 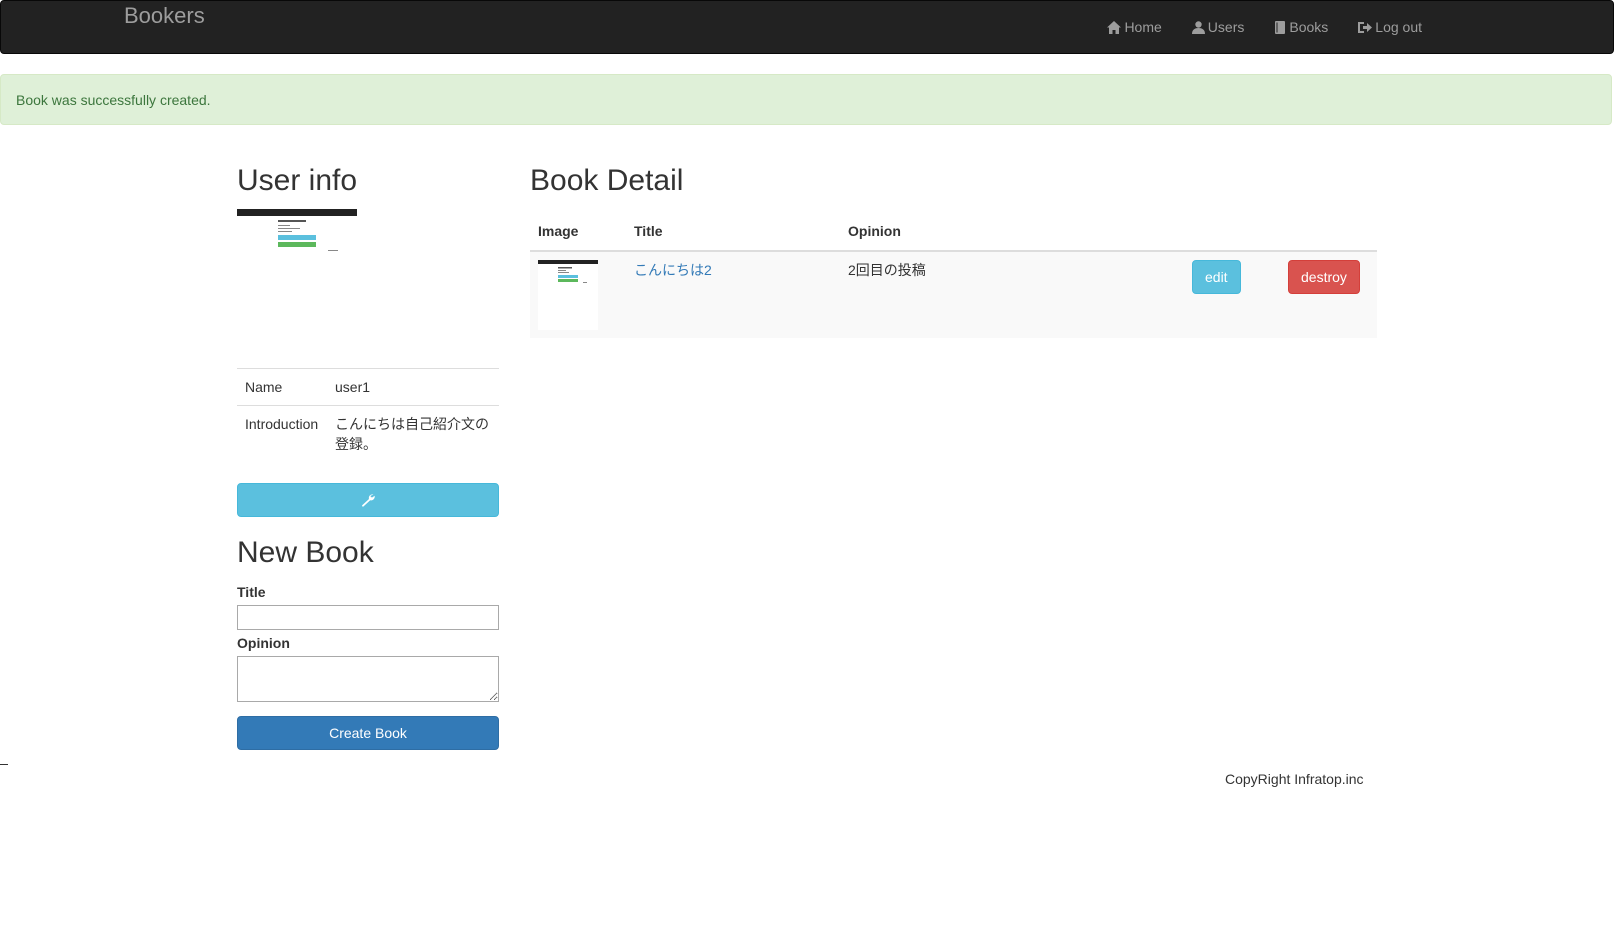 What do you see at coordinates (1012, 294) in the screenshot?
I see `book-opinion-cell: 2回目の投稿` at bounding box center [1012, 294].